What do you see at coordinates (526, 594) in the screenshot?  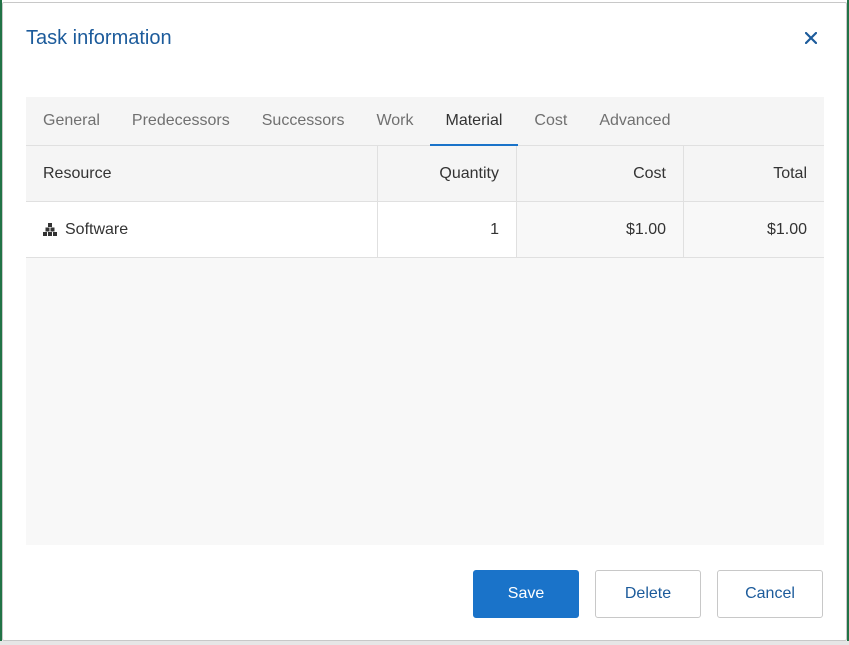 I see `save-button: Save` at bounding box center [526, 594].